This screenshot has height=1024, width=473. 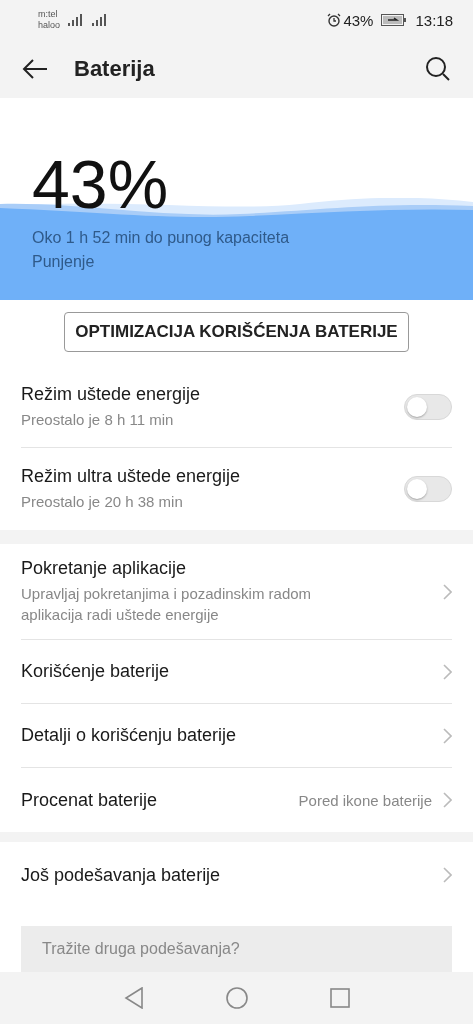 What do you see at coordinates (339, 998) in the screenshot?
I see `recents-nav-icon` at bounding box center [339, 998].